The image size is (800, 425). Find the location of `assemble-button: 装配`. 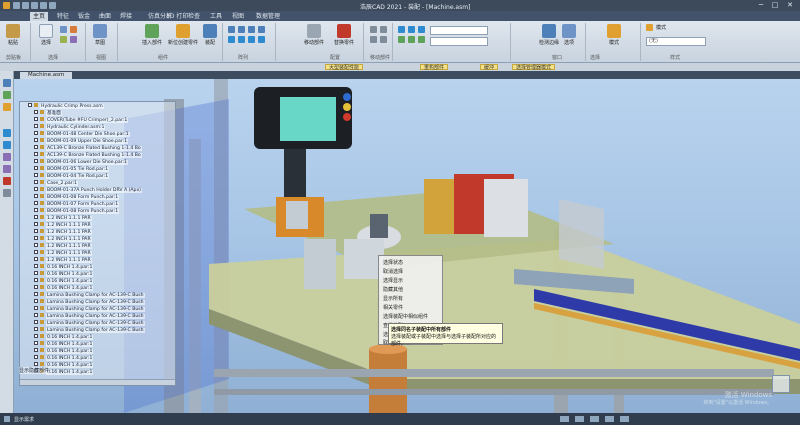

assemble-button: 装配 is located at coordinates (210, 35).